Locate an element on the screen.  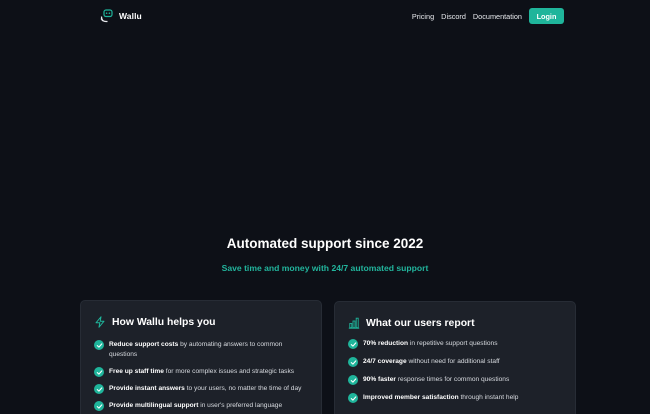
nav-links: Pricing Discord Documentation Login is located at coordinates (488, 16).